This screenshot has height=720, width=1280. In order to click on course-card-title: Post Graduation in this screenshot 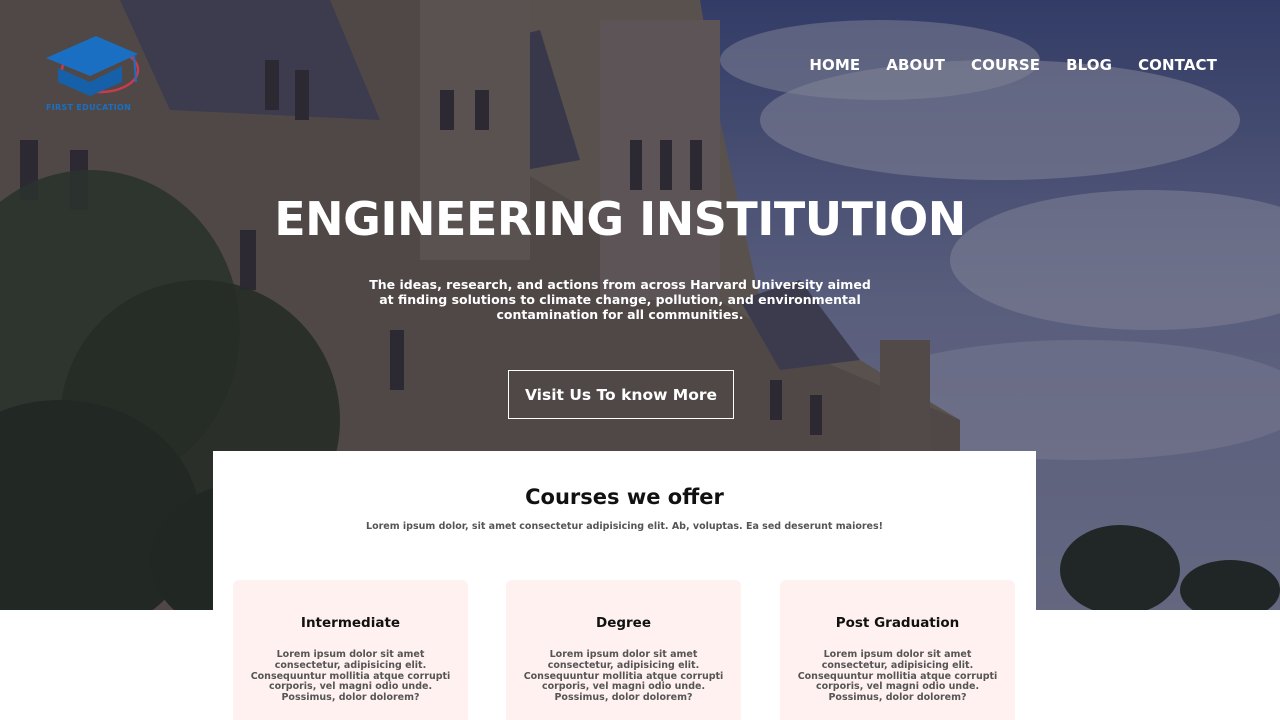, I will do `click(897, 623)`.